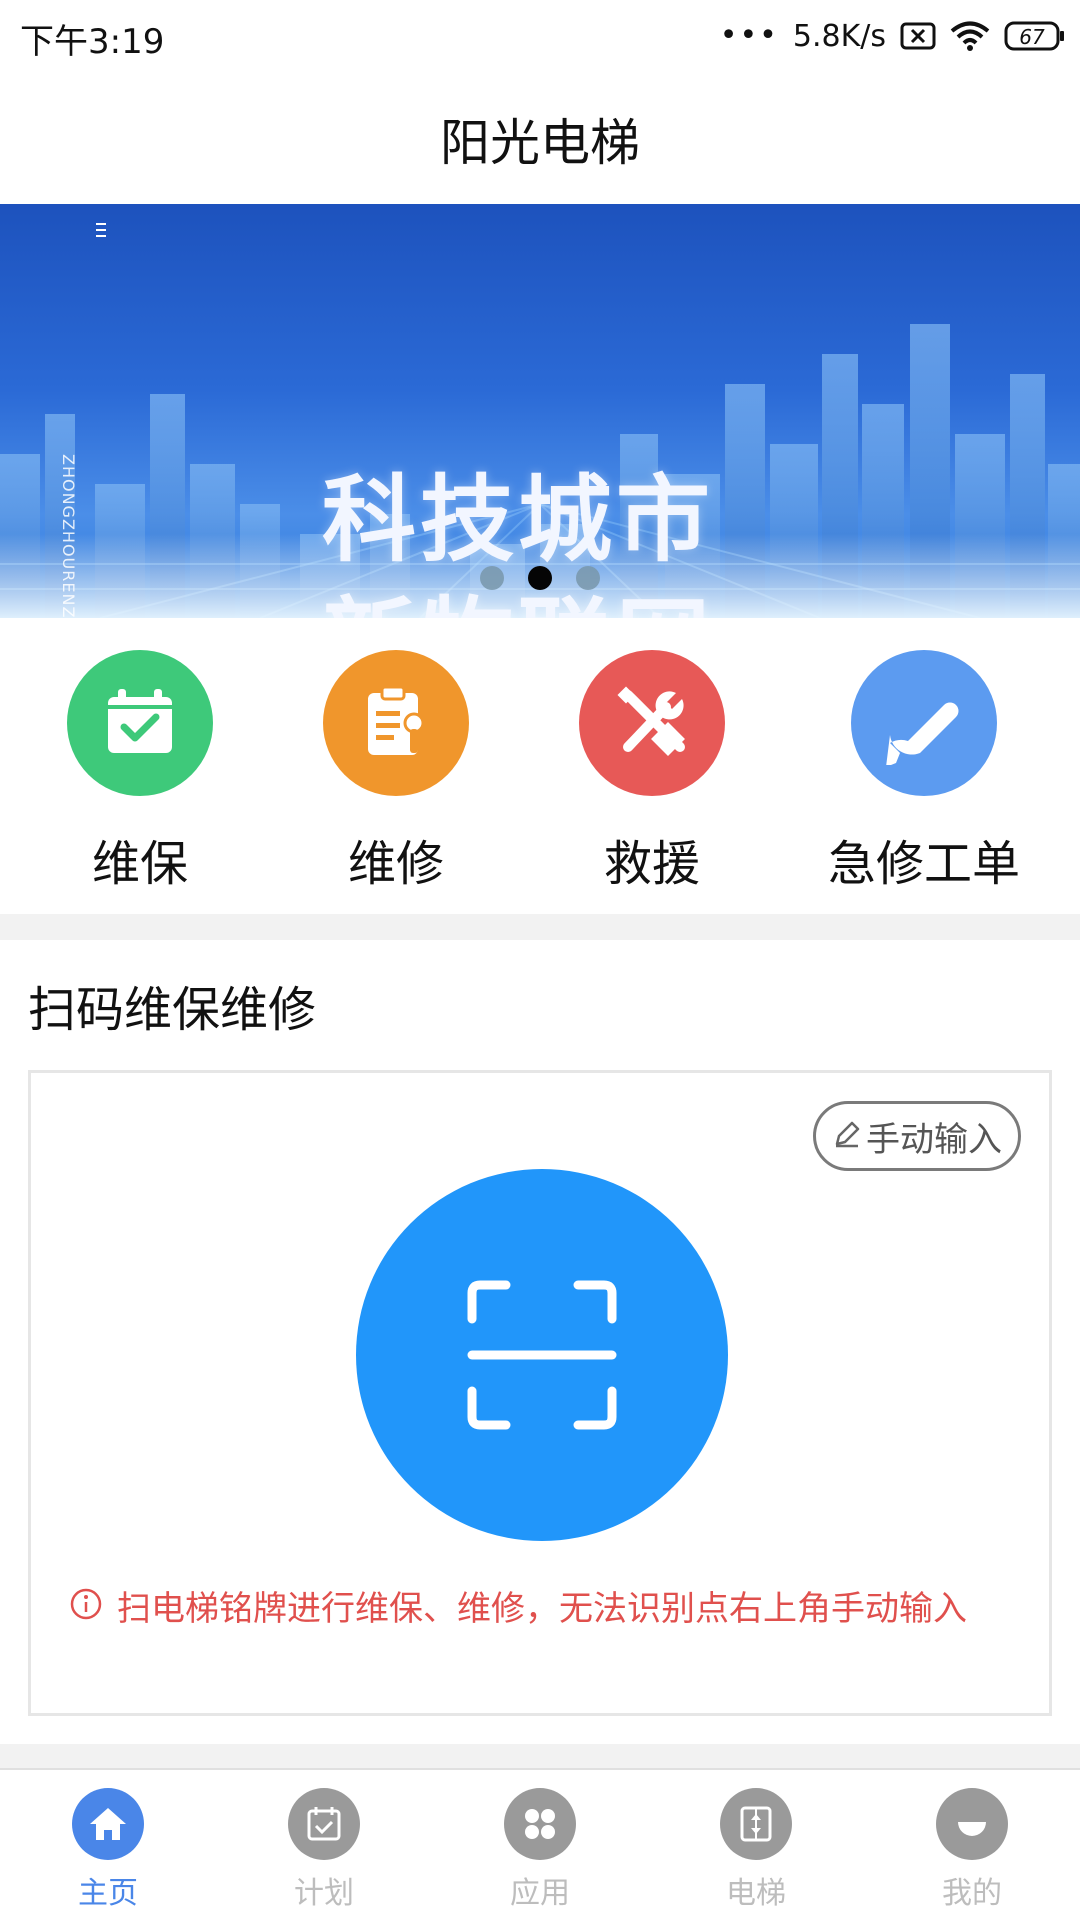 This screenshot has height=1920, width=1080. I want to click on nav-label: 应用, so click(540, 1893).